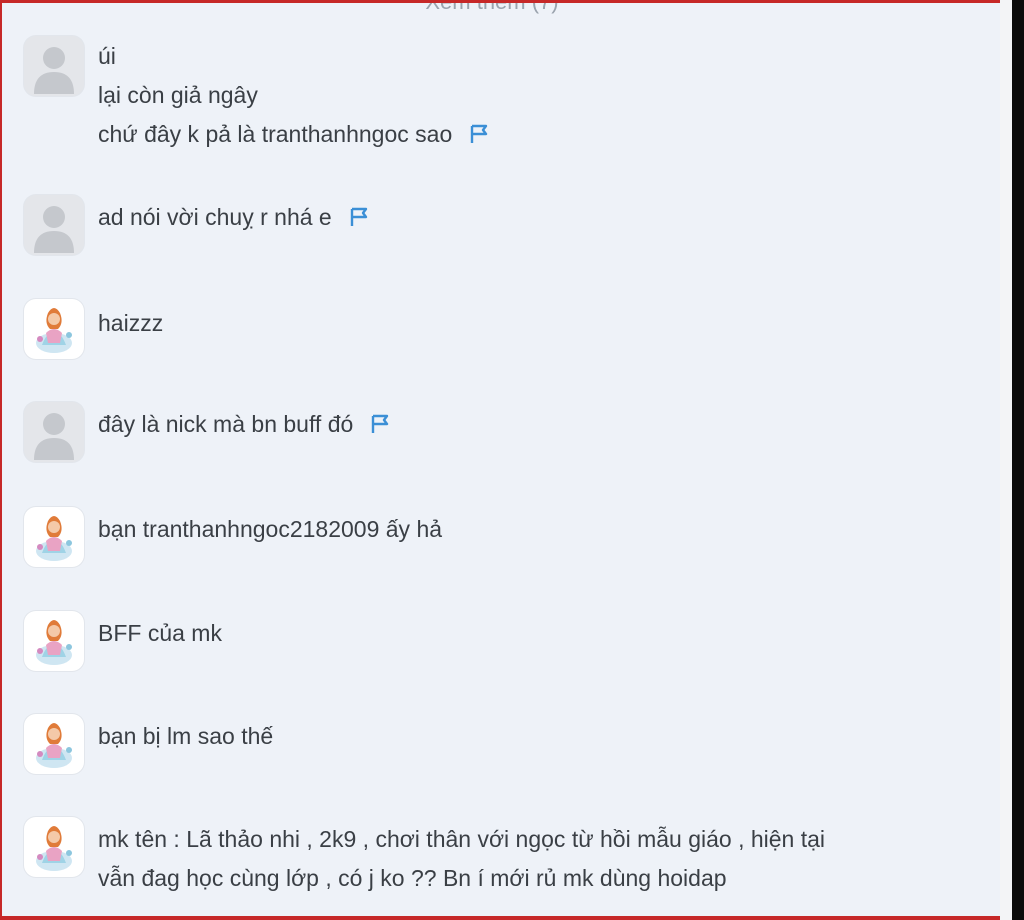 Image resolution: width=1024 pixels, height=920 pixels. I want to click on comment-line: lại còn giả ngây, so click(178, 95).